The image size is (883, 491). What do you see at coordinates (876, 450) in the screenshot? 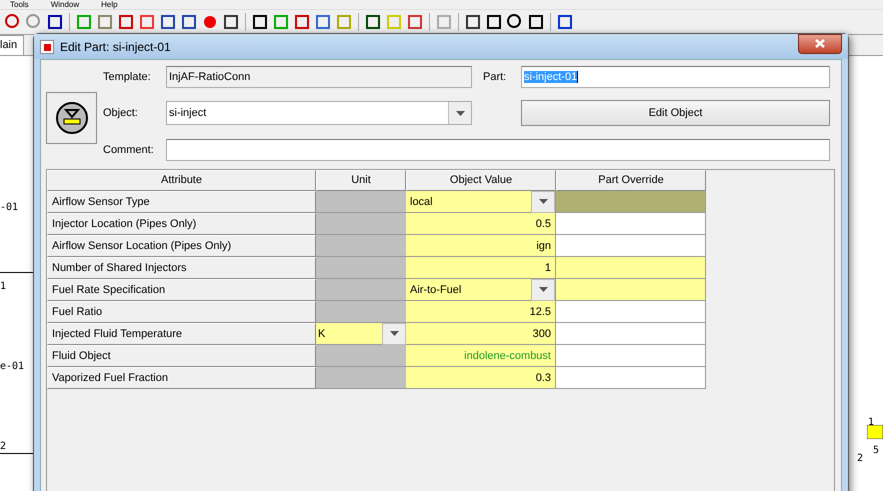
I see `port-label: 5` at bounding box center [876, 450].